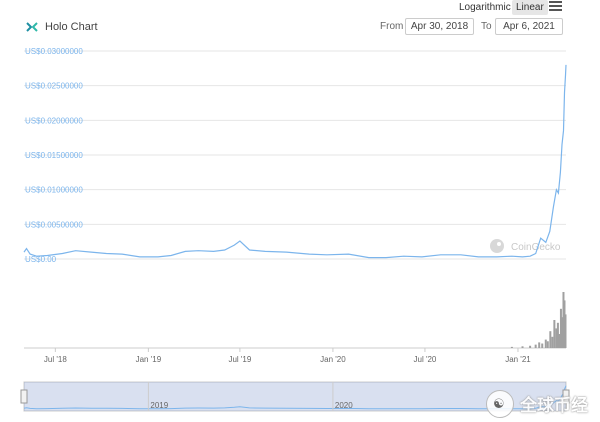 The width and height of the screenshot is (600, 422). What do you see at coordinates (159, 405) in the screenshot?
I see `navigator-tick-label: 2019` at bounding box center [159, 405].